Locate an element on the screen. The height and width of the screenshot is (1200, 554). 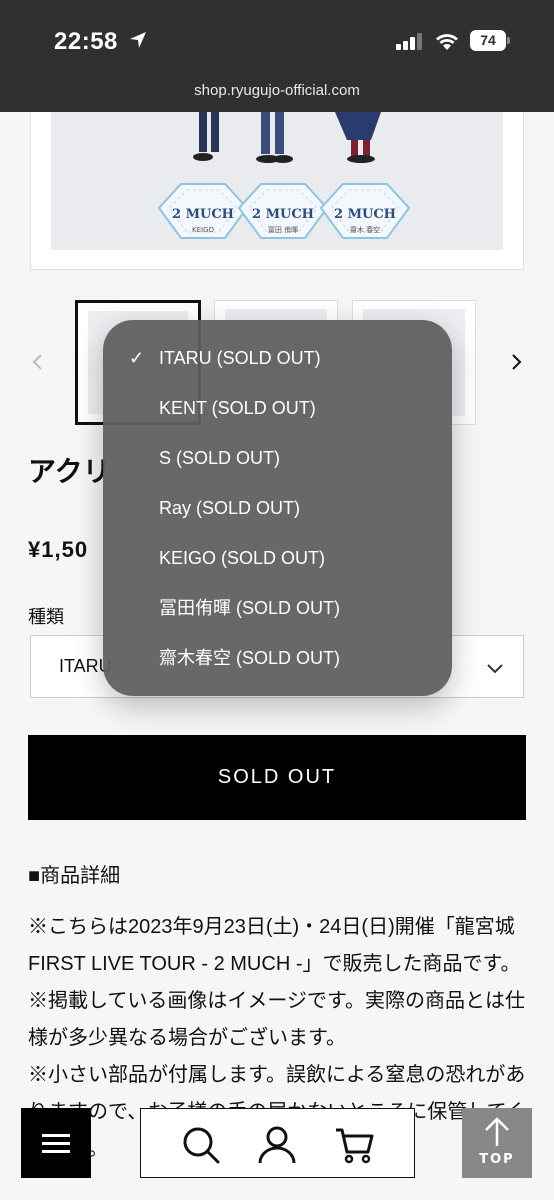
dropdown-option-label: ITARU (SOLD OUT) is located at coordinates (240, 358).